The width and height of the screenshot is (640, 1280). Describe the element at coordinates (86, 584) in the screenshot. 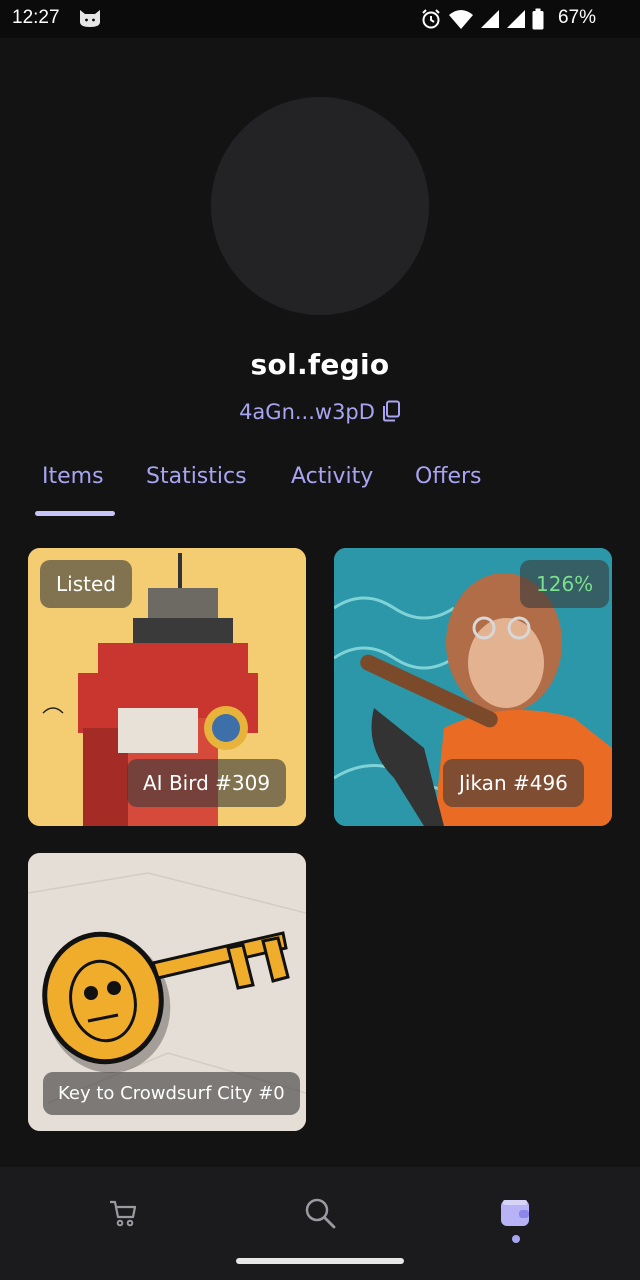

I see `listed-badge: Listed` at that location.